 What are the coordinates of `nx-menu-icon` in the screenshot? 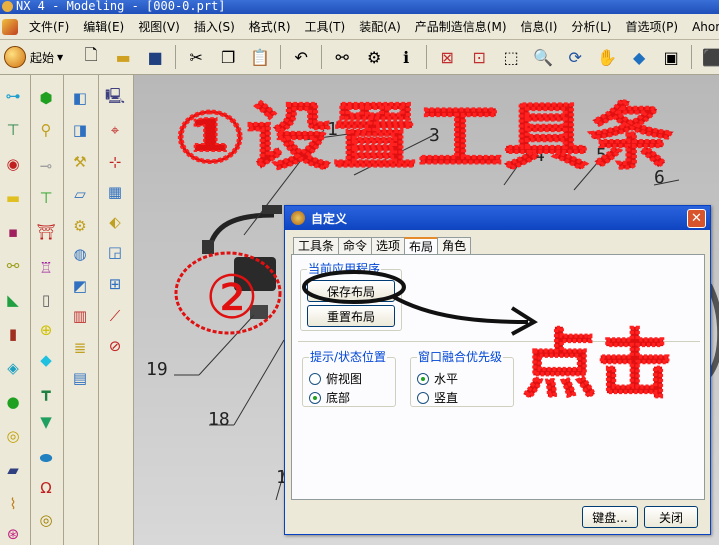 It's located at (10, 26).